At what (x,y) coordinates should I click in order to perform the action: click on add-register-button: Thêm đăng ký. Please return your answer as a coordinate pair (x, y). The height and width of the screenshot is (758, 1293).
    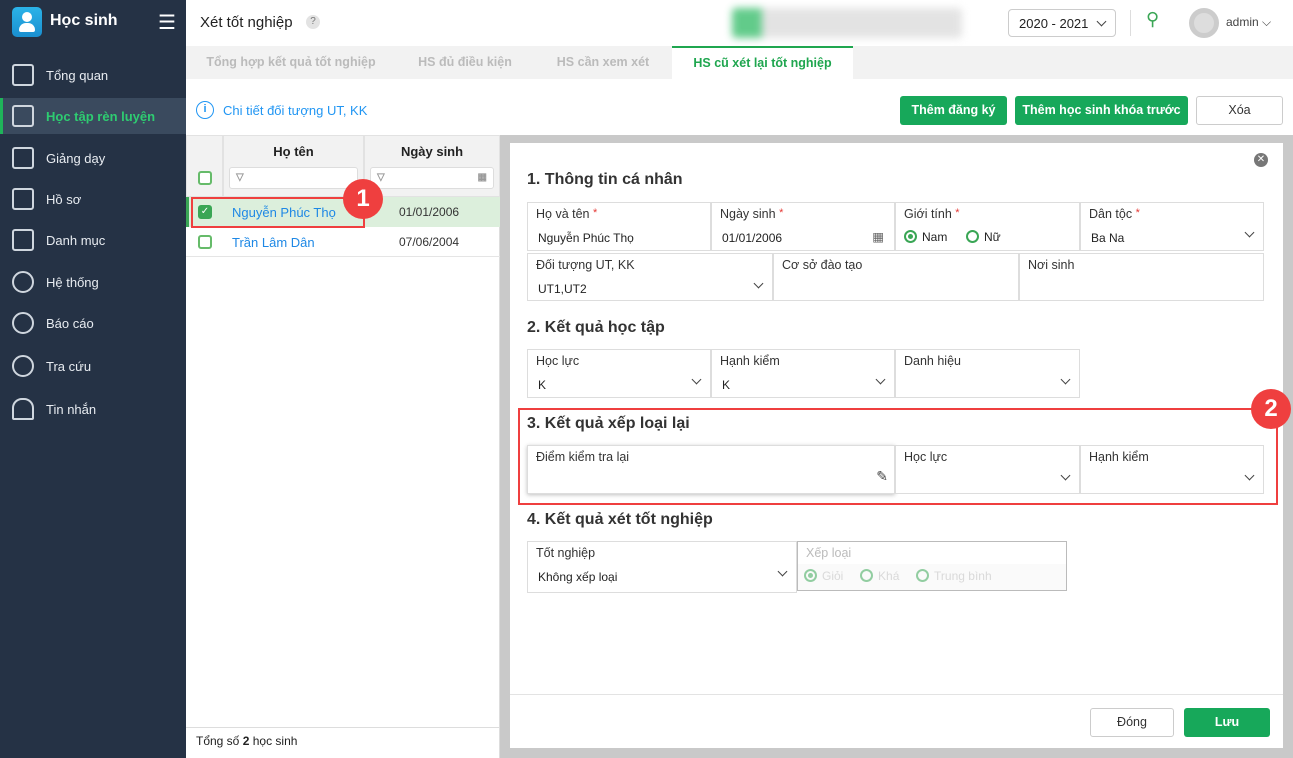
    Looking at the image, I should click on (953, 110).